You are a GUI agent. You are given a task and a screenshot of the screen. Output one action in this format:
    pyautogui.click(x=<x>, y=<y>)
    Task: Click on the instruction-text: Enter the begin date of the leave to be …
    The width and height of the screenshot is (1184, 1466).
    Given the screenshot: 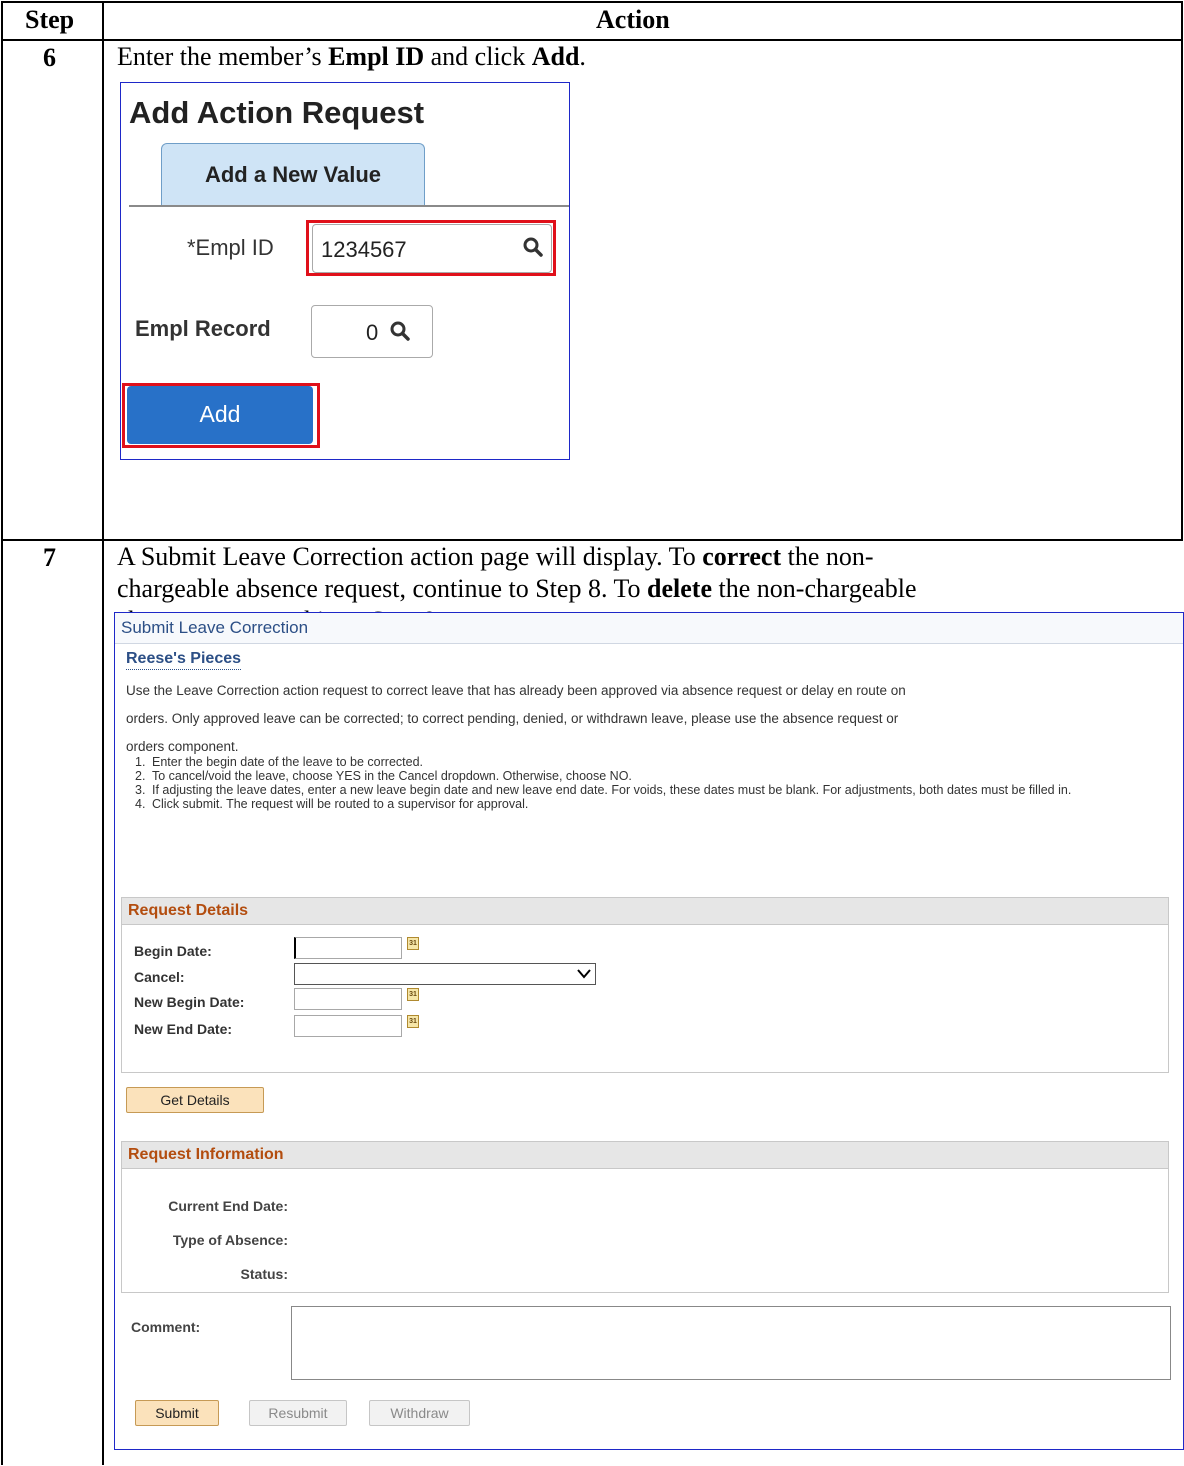 What is the action you would take?
    pyautogui.click(x=288, y=762)
    